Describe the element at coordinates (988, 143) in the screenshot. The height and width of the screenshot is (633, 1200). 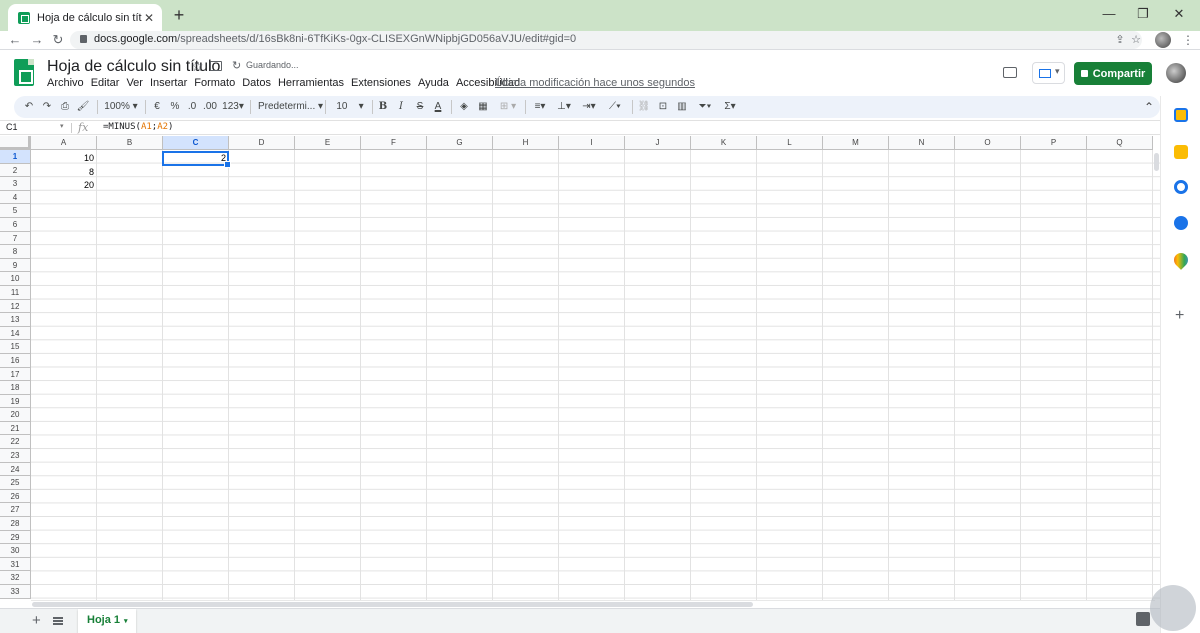
I see `column-header-o: O` at that location.